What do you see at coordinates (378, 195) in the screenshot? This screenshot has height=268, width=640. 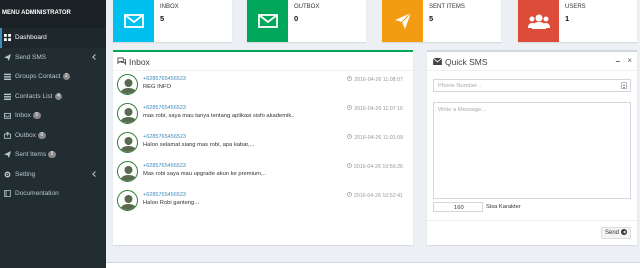 I see `message-timestamp: 2016-04-26 10:52:41` at bounding box center [378, 195].